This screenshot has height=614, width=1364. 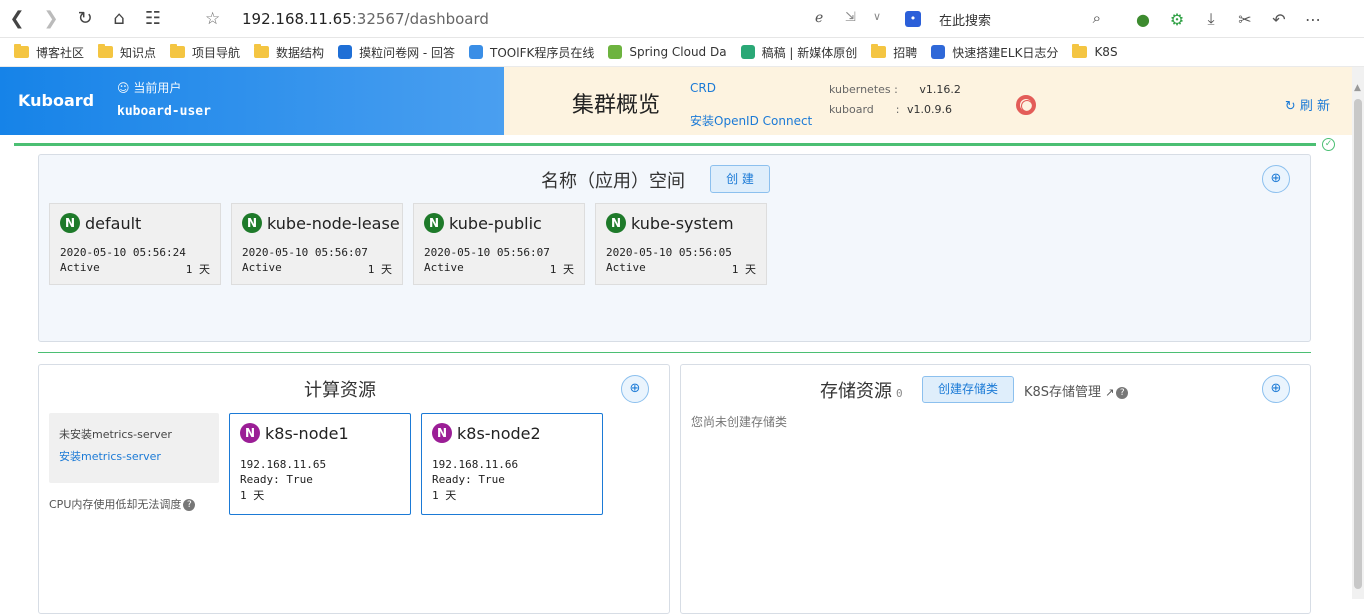 What do you see at coordinates (1307, 104) in the screenshot?
I see `refresh-button: ↻ 刷 新` at bounding box center [1307, 104].